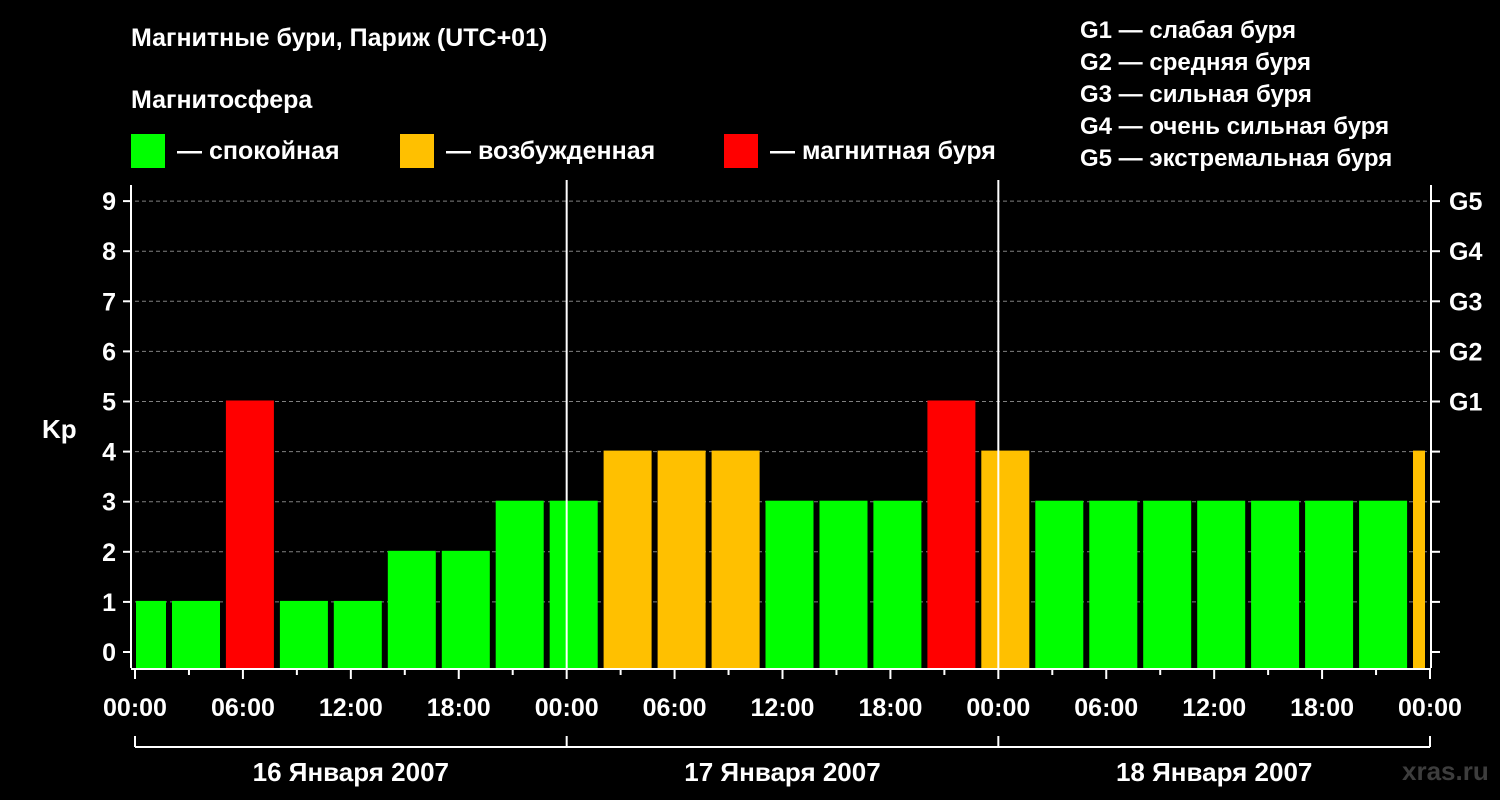 The width and height of the screenshot is (1500, 800). Describe the element at coordinates (109, 202) in the screenshot. I see `y-tick-label: 9` at that location.